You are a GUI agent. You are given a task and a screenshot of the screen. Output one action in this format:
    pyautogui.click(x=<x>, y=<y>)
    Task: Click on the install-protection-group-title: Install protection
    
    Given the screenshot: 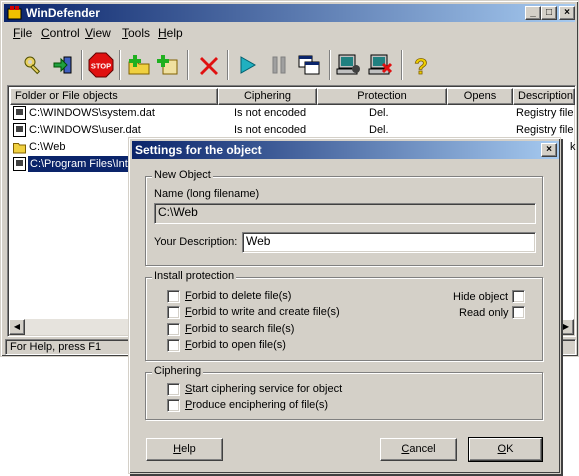 What is the action you would take?
    pyautogui.click(x=194, y=276)
    